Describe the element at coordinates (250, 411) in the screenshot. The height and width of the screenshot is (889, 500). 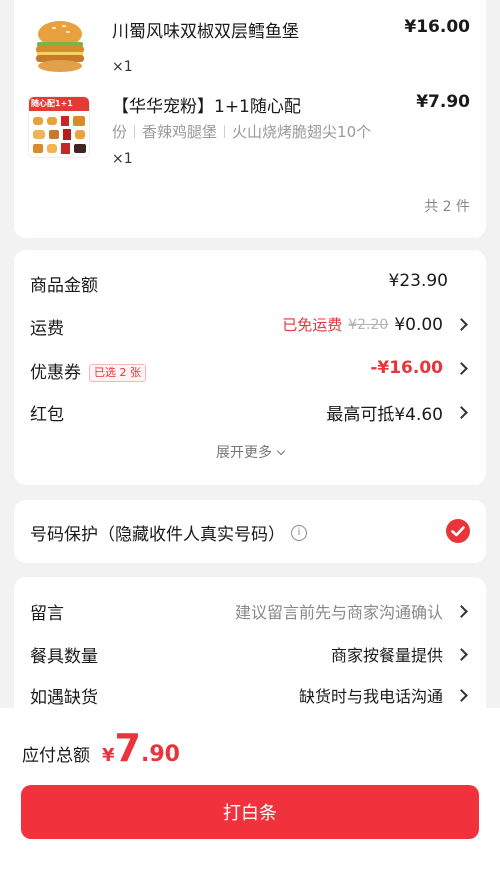
I see `redpack-row: 红包 最高可抵¥4.60` at that location.